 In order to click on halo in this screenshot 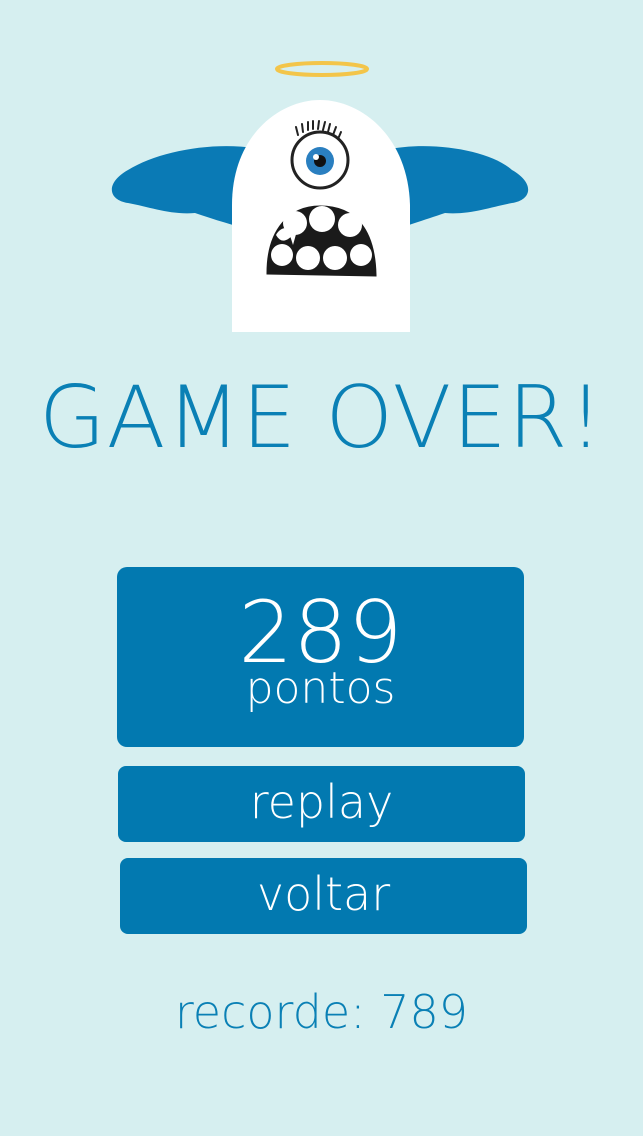, I will do `click(322, 69)`.